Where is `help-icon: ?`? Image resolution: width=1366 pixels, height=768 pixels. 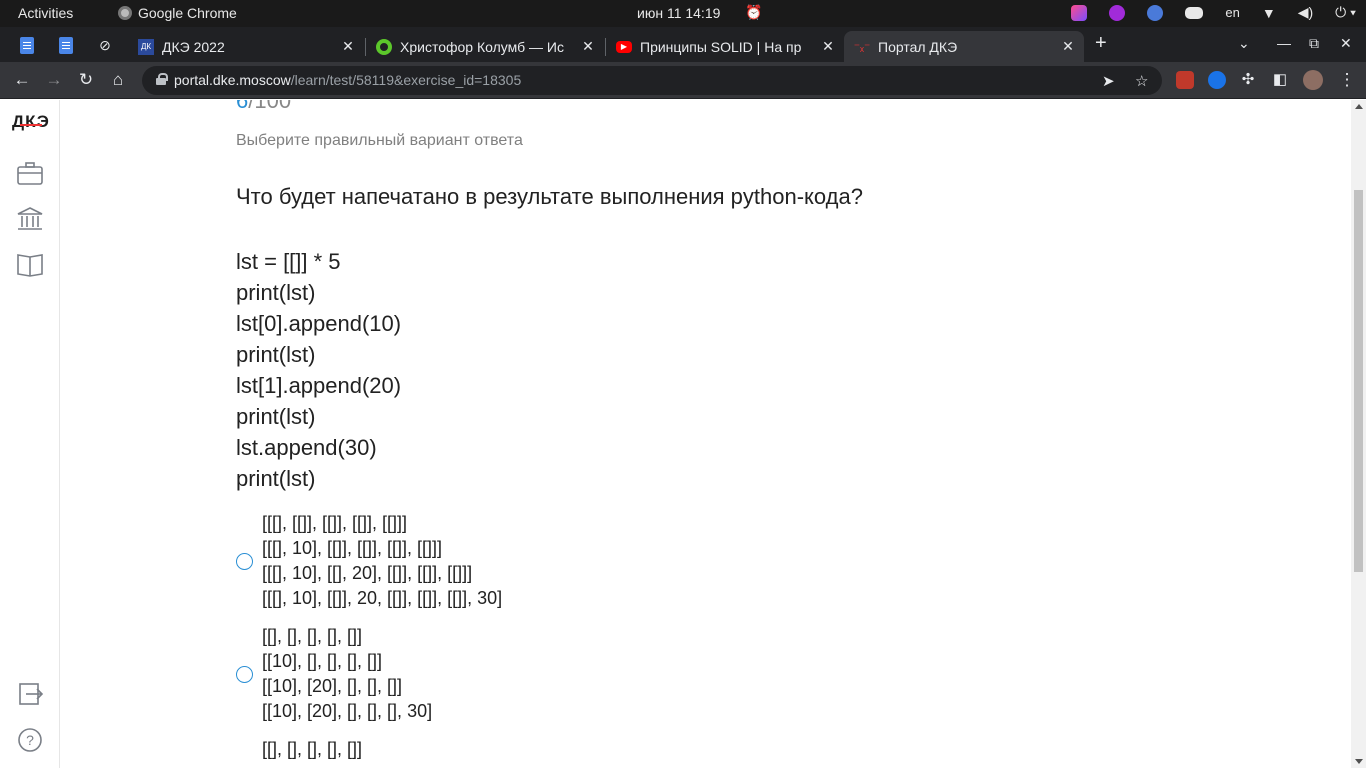 help-icon: ? is located at coordinates (30, 740).